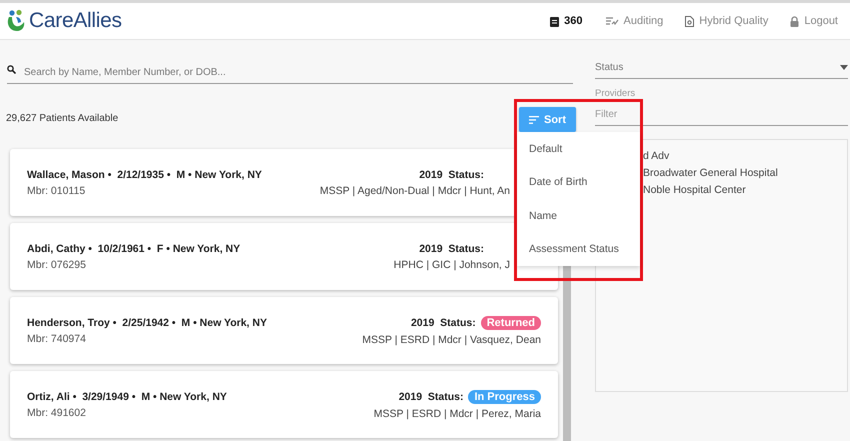  Describe the element at coordinates (615, 93) in the screenshot. I see `providers-label: Providers` at that location.